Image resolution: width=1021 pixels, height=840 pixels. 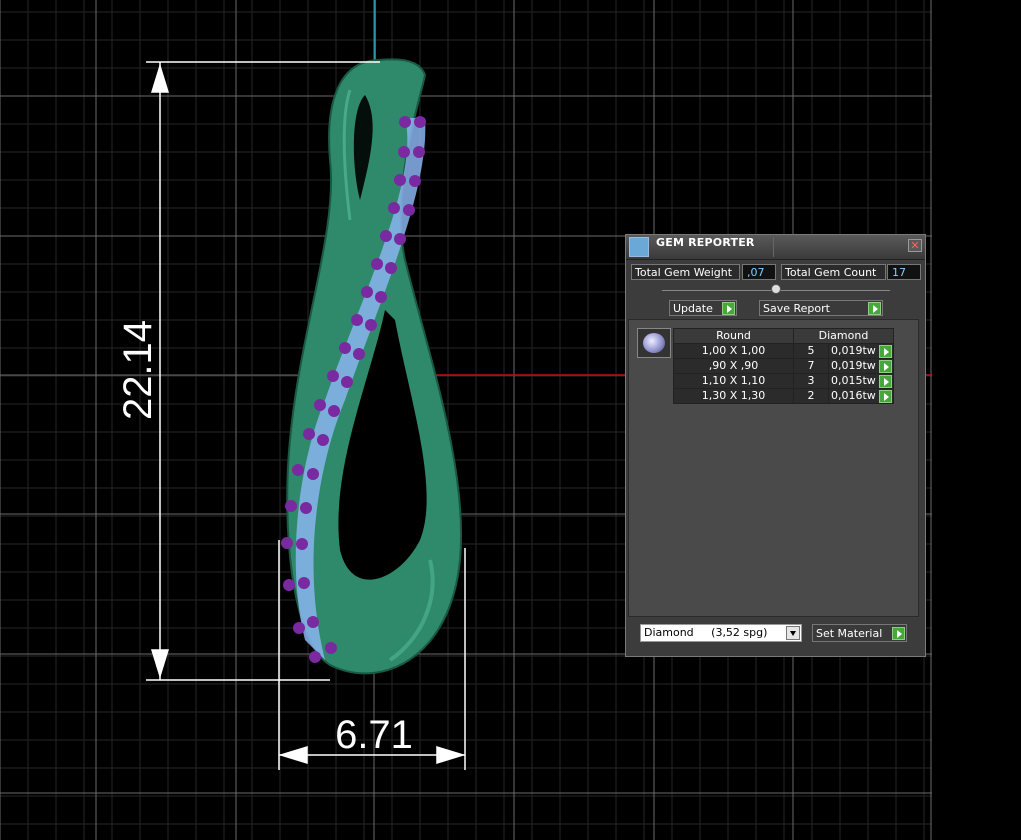 I want to click on gem-weight-cell: 0,016tw, so click(x=861, y=396).